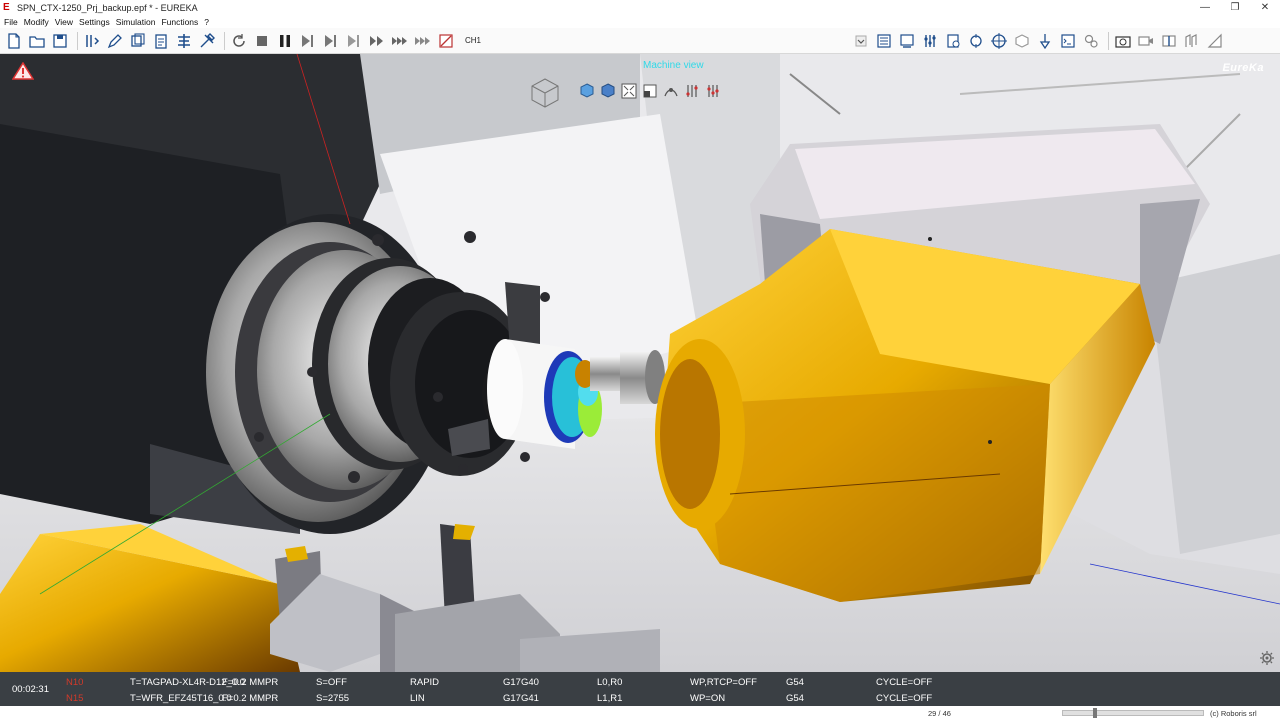 The height and width of the screenshot is (720, 1280). Describe the element at coordinates (30, 689) in the screenshot. I see `elapsed-time: 00:02:31` at that location.